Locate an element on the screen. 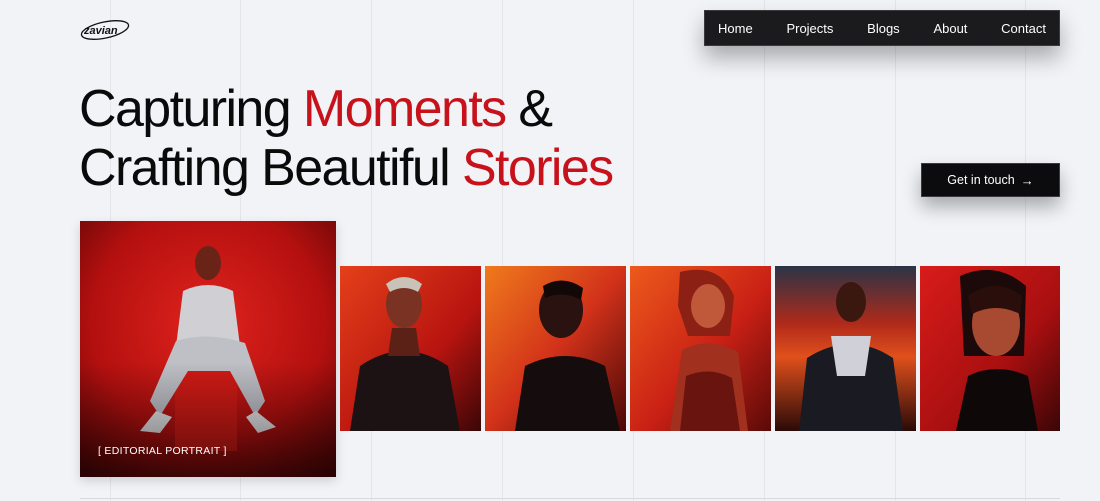  hero-text: Capturing is located at coordinates (191, 109).